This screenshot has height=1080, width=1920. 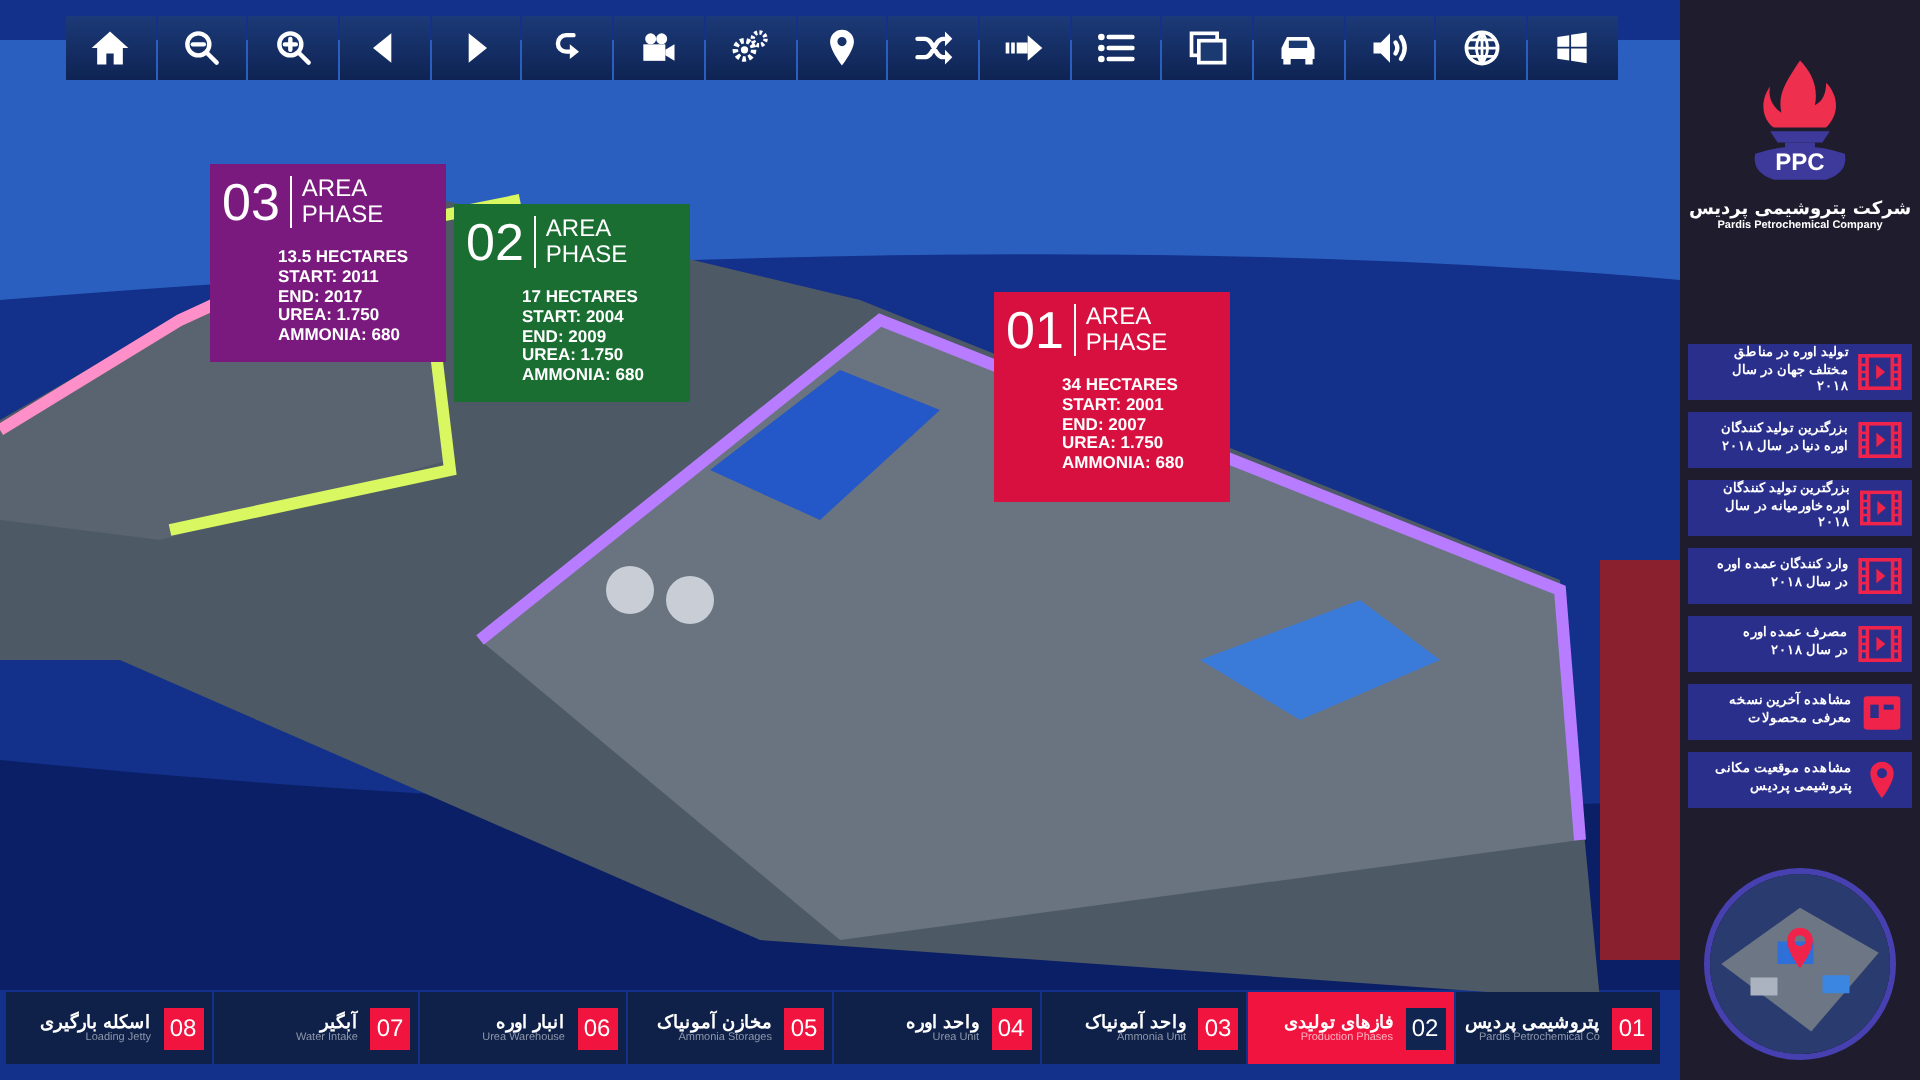 I want to click on globe-icon, so click(x=1481, y=48).